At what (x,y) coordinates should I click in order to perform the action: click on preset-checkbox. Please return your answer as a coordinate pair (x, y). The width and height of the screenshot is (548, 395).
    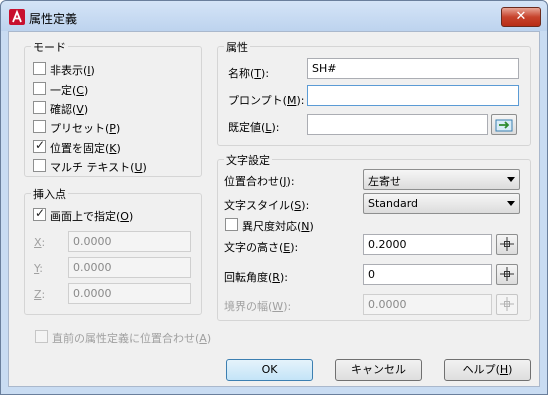
    Looking at the image, I should click on (39, 126).